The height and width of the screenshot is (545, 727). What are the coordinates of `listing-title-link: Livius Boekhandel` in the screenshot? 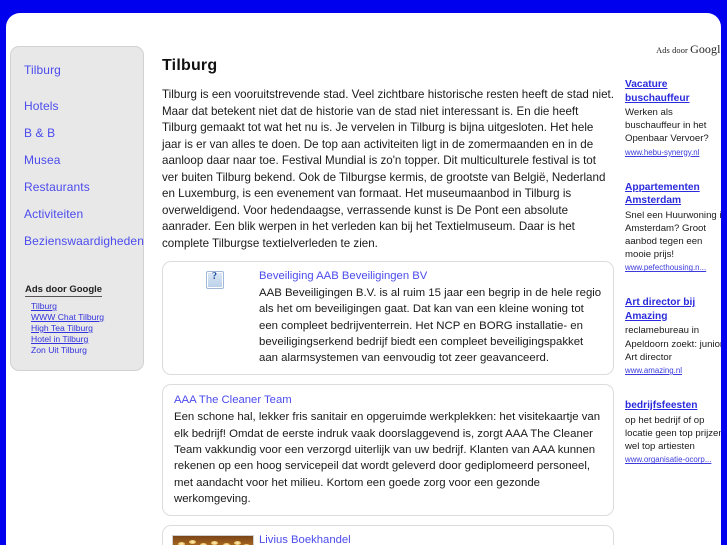 It's located at (431, 539).